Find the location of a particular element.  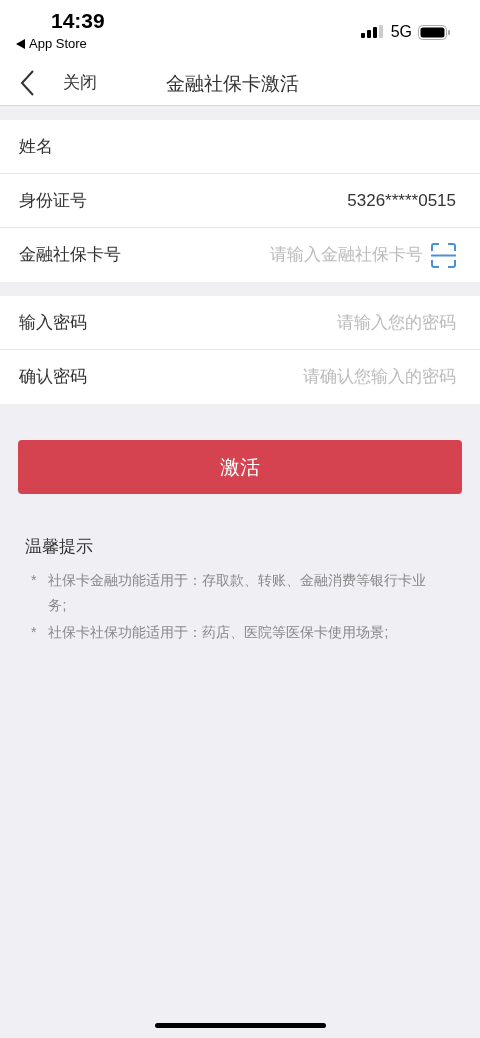

tips-title: 温馨提示 is located at coordinates (59, 547).